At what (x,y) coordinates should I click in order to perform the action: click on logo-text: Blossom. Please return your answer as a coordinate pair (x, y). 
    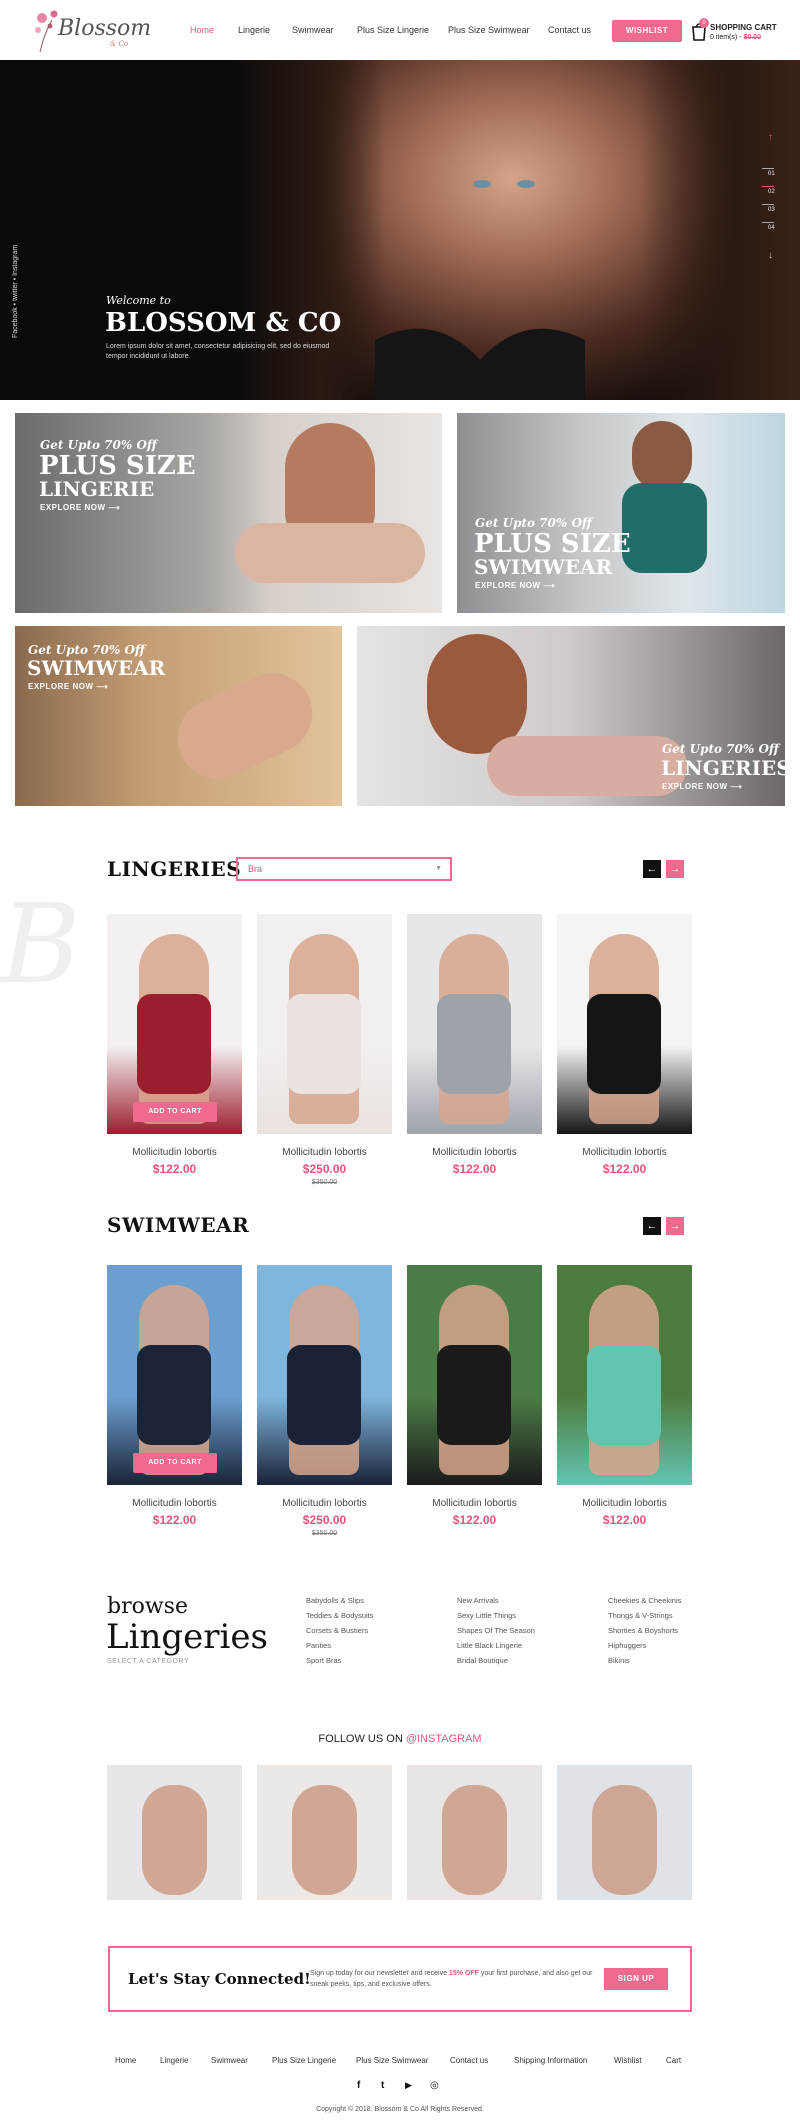
    Looking at the image, I should click on (105, 28).